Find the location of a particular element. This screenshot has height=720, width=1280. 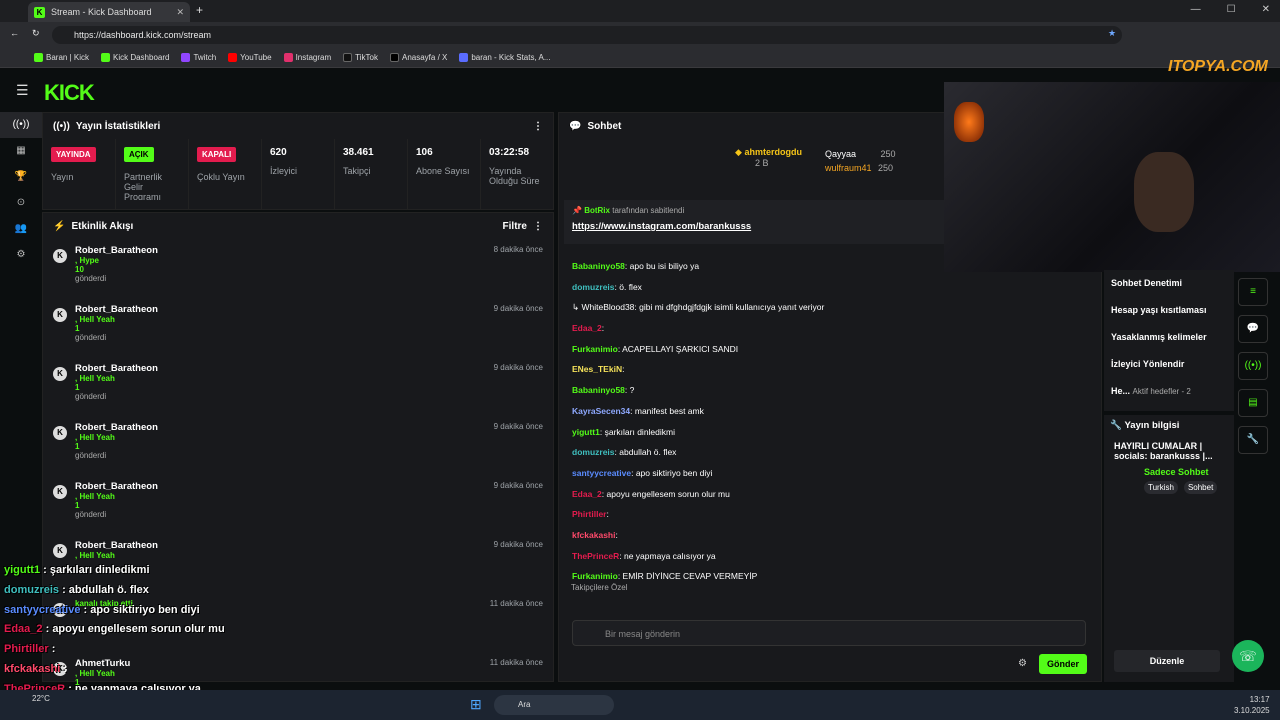

bookmark: YouTube is located at coordinates (250, 57).